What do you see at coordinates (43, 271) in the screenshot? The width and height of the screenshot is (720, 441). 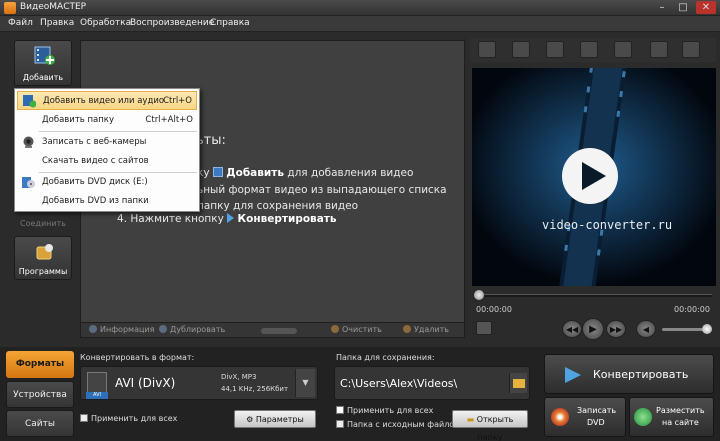 I see `programs-button-label: Программы` at bounding box center [43, 271].